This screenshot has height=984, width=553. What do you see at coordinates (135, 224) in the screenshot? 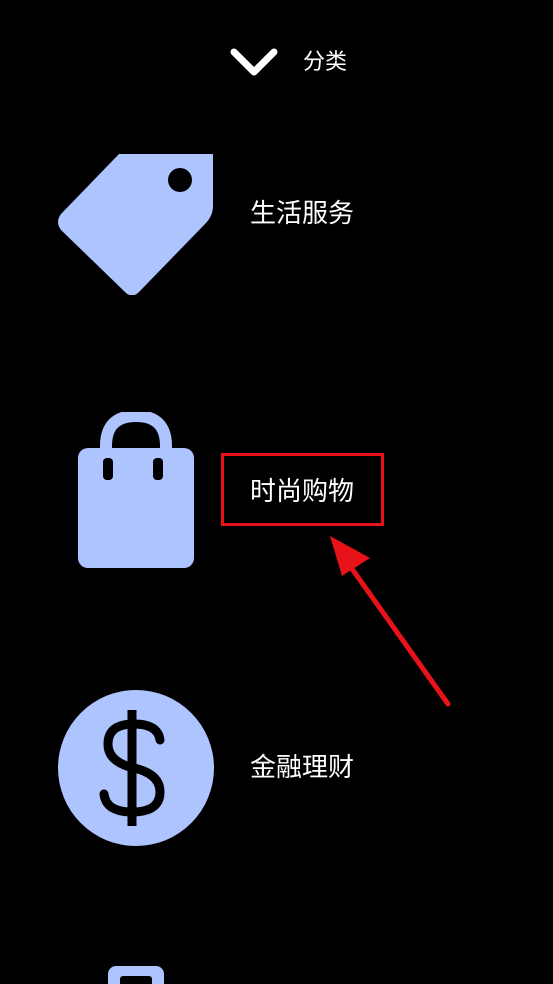
I see `price-tag-icon` at bounding box center [135, 224].